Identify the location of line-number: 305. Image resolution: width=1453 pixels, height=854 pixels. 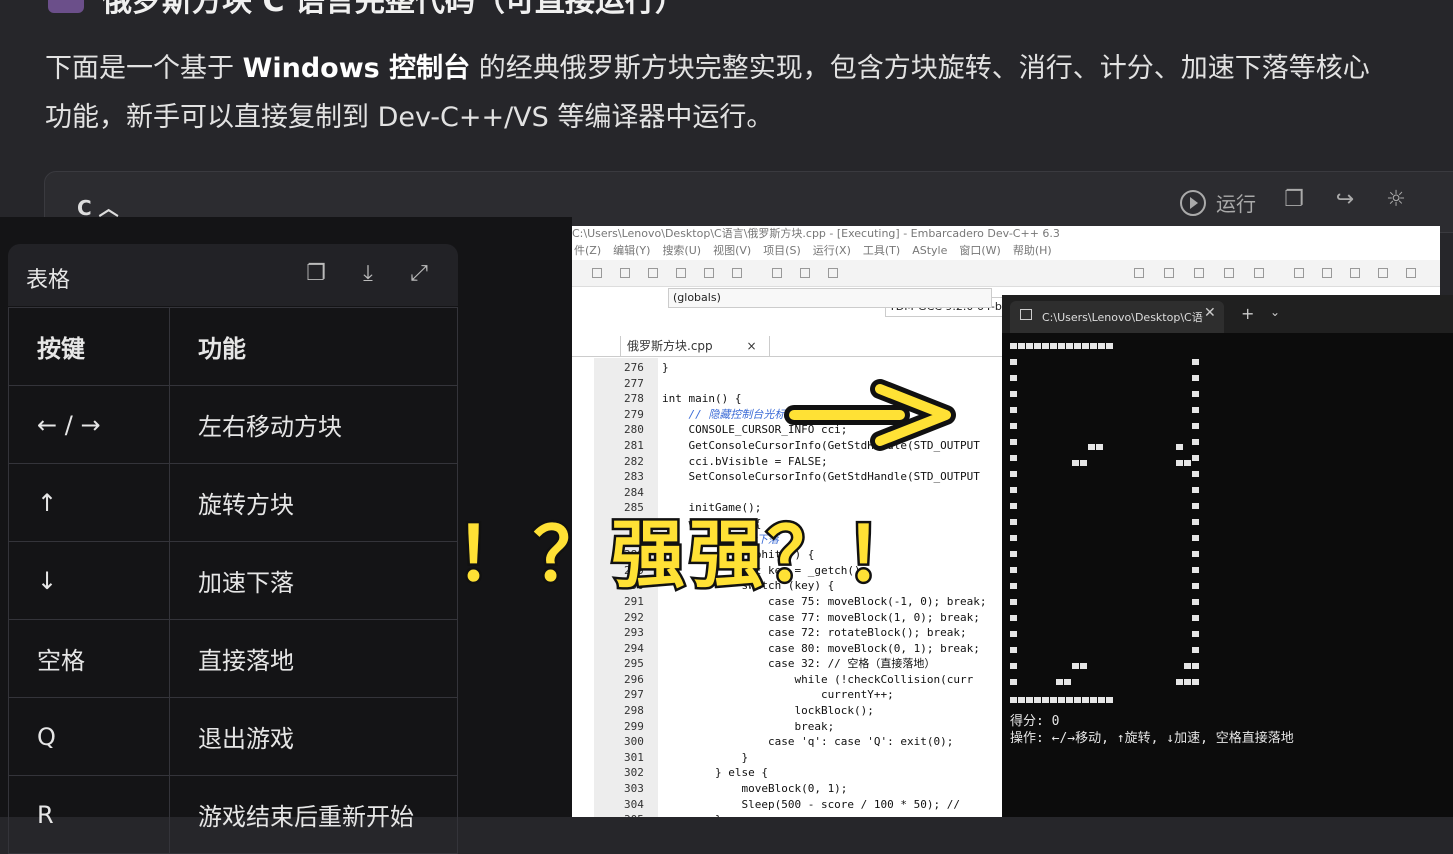
(634, 814).